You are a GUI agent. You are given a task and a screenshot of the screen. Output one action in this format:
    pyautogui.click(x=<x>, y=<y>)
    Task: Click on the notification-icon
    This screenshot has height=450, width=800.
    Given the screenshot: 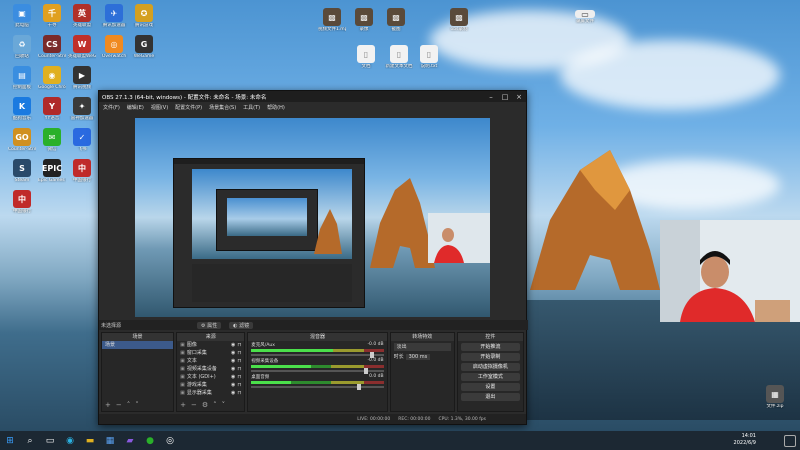 What is the action you would take?
    pyautogui.click(x=790, y=441)
    